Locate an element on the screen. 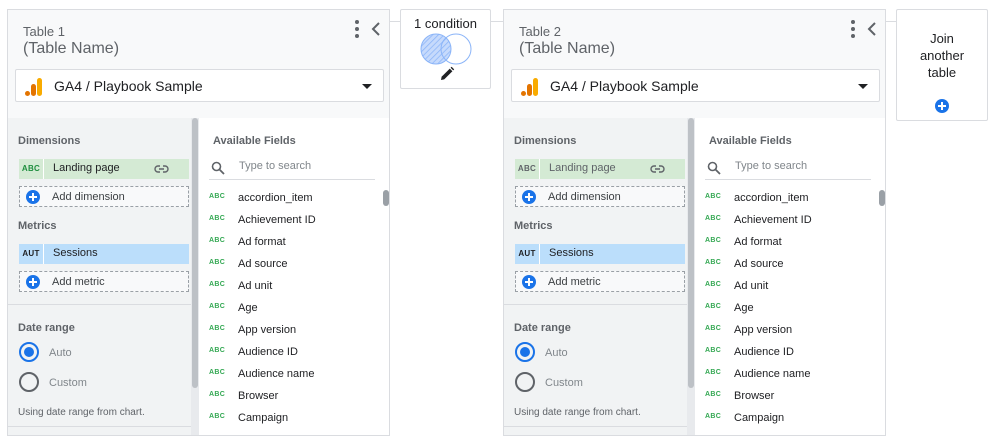 The height and width of the screenshot is (441, 998). table-title: Table 1 is located at coordinates (44, 31).